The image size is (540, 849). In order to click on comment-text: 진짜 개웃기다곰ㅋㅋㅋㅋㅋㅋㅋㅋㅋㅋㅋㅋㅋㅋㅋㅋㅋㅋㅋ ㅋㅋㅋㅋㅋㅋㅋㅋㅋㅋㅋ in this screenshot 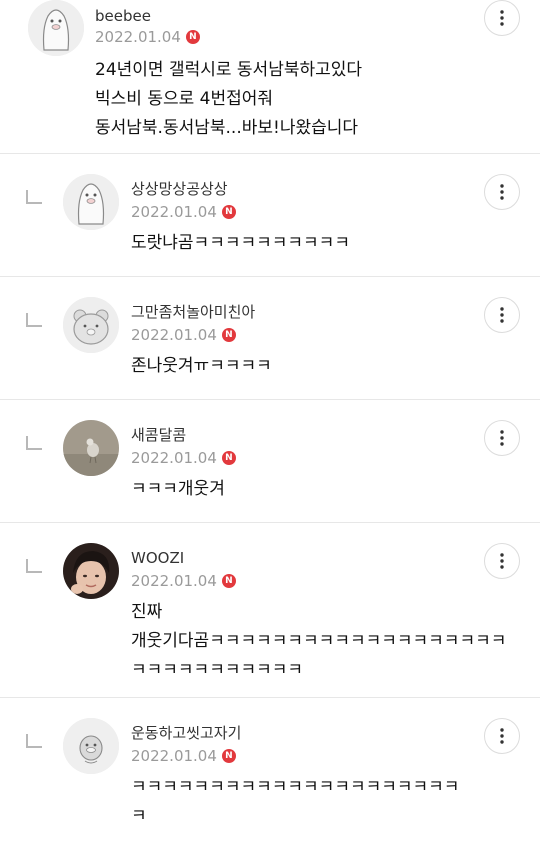, I will do `click(319, 641)`.